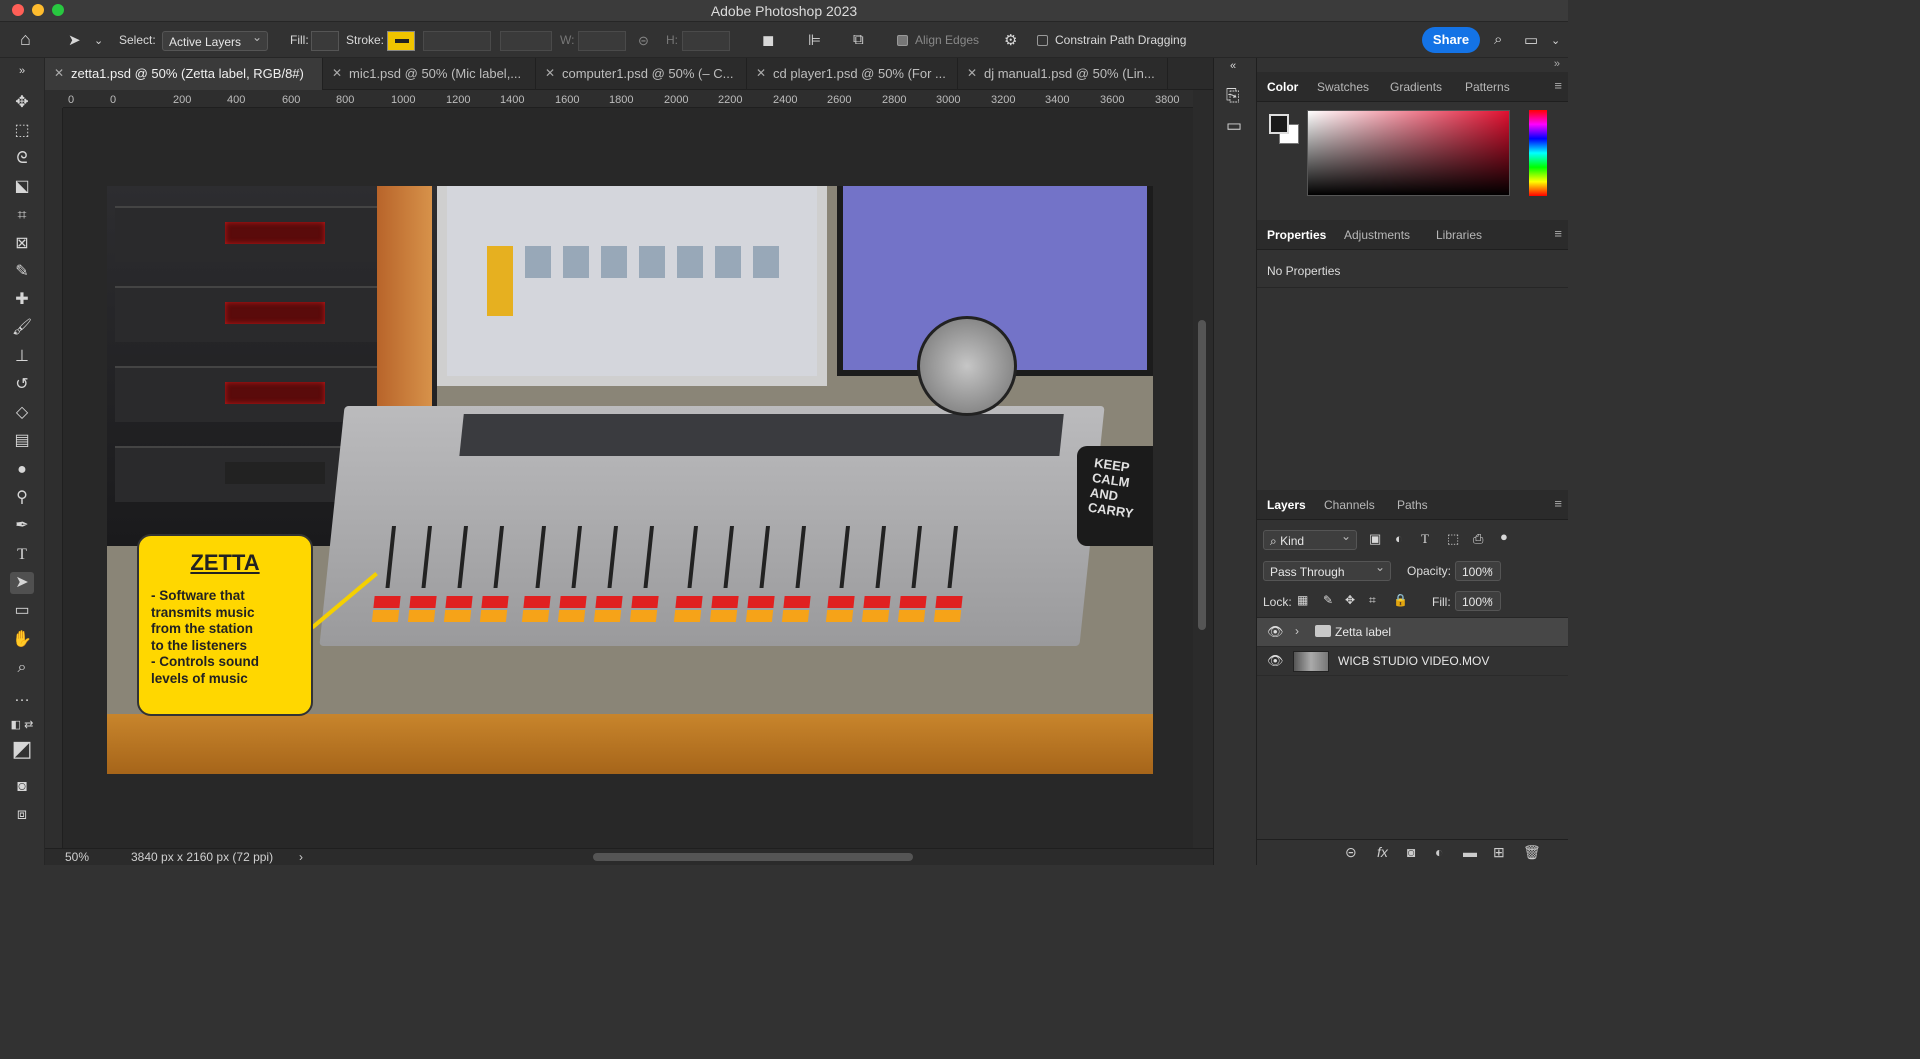  What do you see at coordinates (1412, 632) in the screenshot?
I see `layer-row-zetta-label: 👁 › Zetta label` at bounding box center [1412, 632].